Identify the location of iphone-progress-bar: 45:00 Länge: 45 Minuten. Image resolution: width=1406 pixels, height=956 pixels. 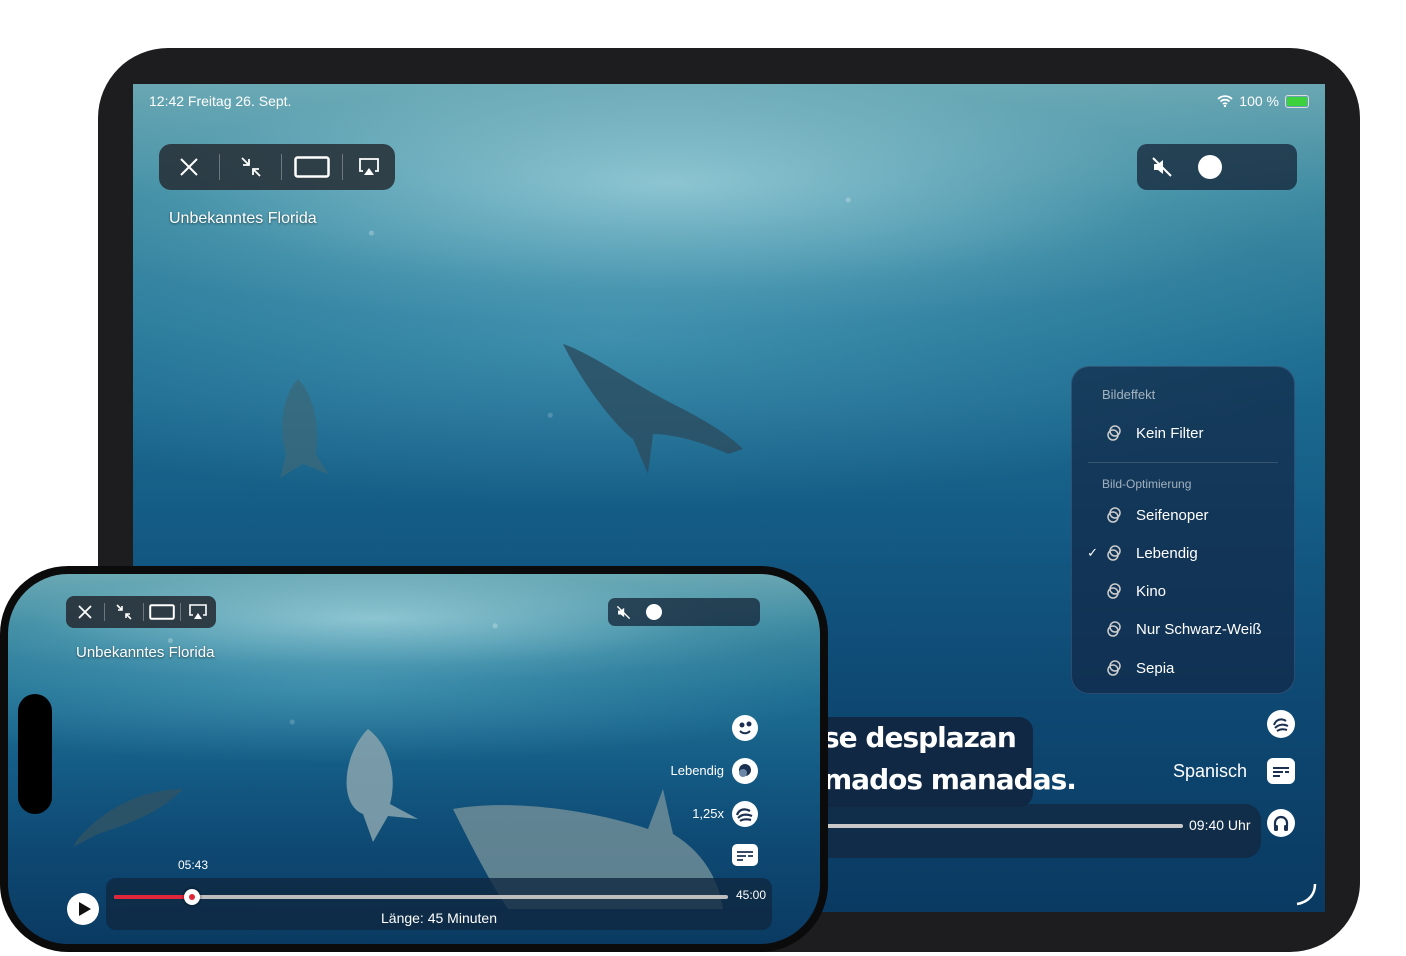
(439, 904).